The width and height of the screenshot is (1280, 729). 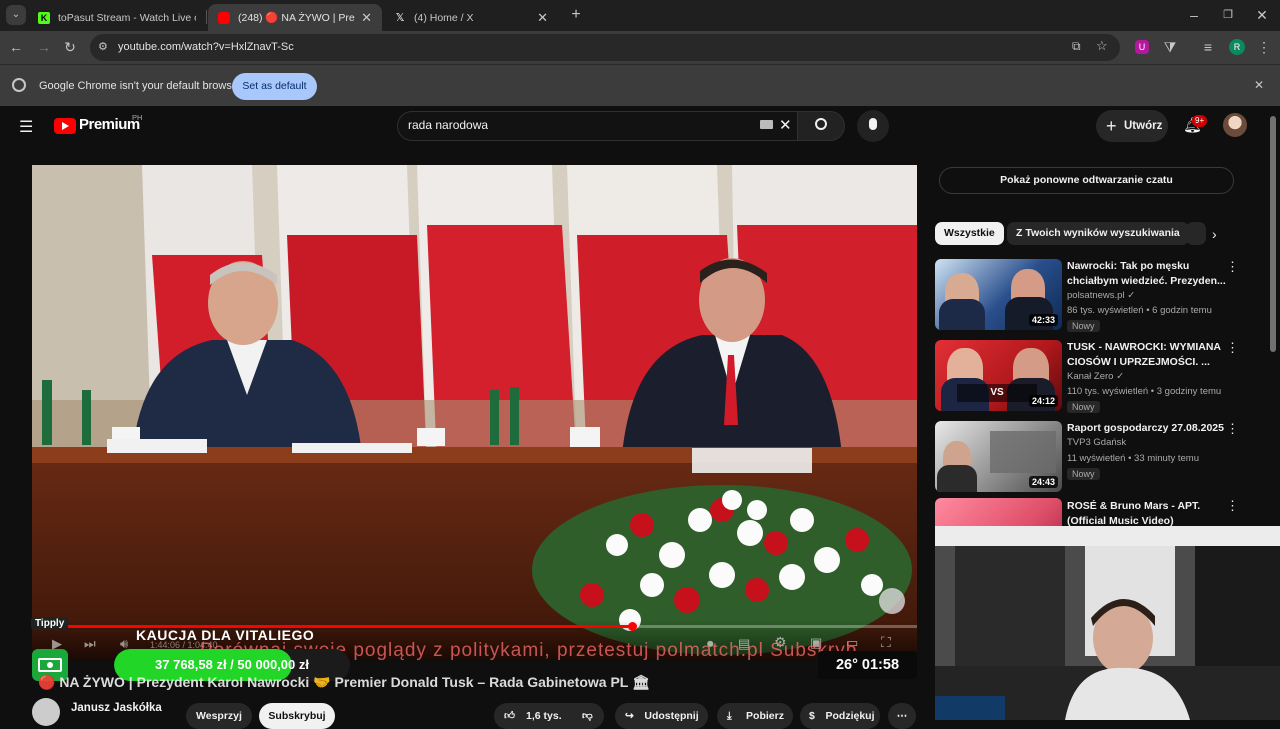 I want to click on tab-title: (248) 🔴 NA ŻYWO | Prezydent, so click(x=296, y=18).